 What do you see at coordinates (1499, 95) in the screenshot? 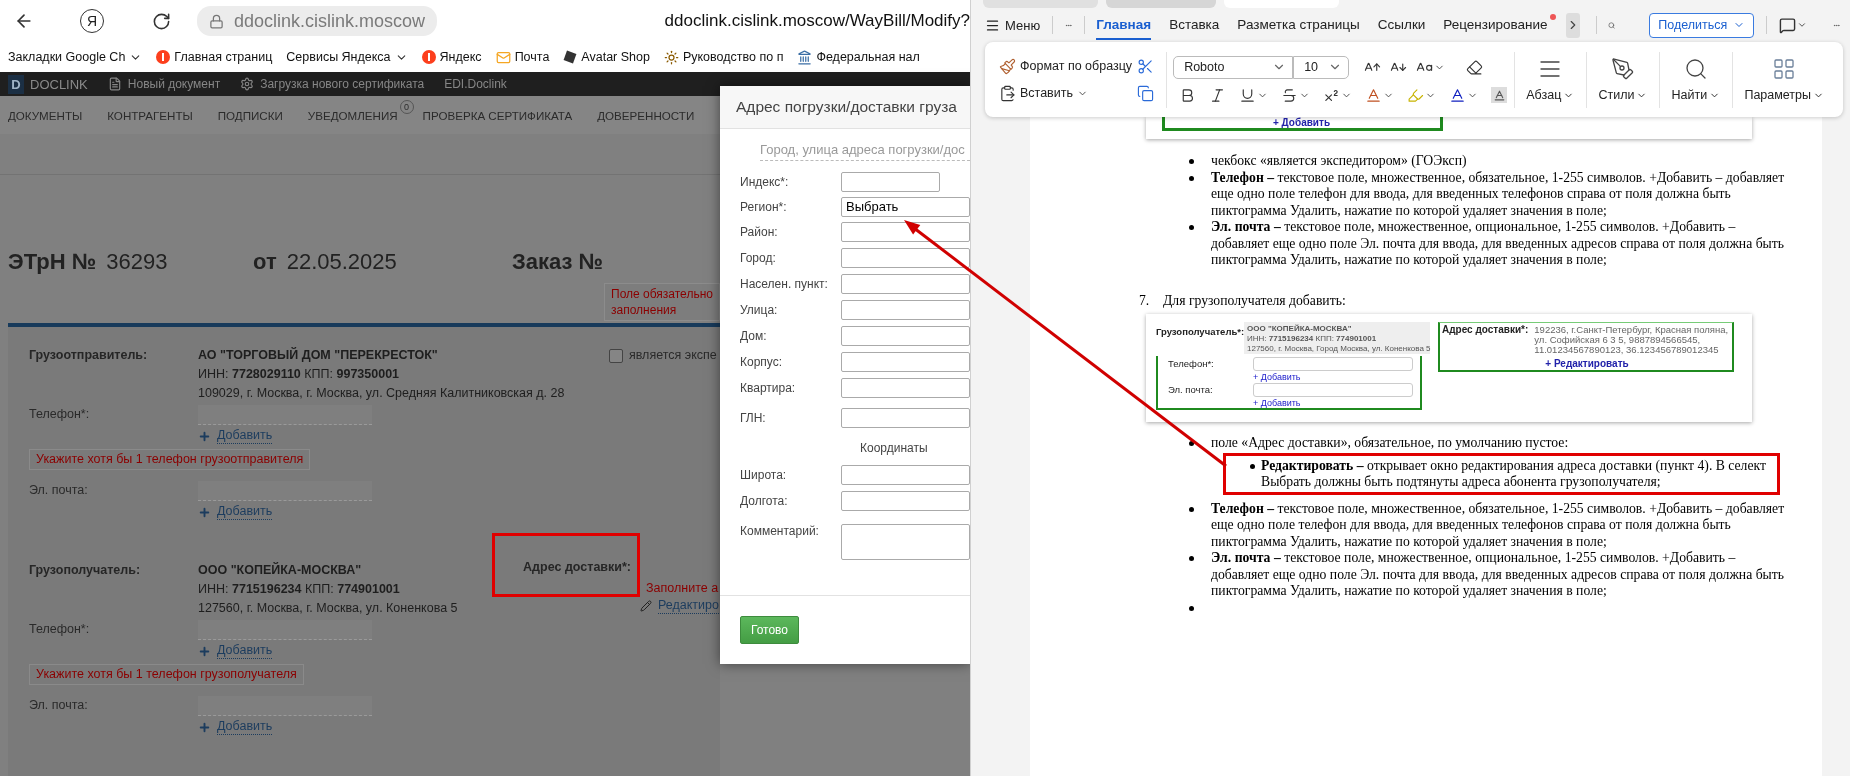
I see `shading-icon` at bounding box center [1499, 95].